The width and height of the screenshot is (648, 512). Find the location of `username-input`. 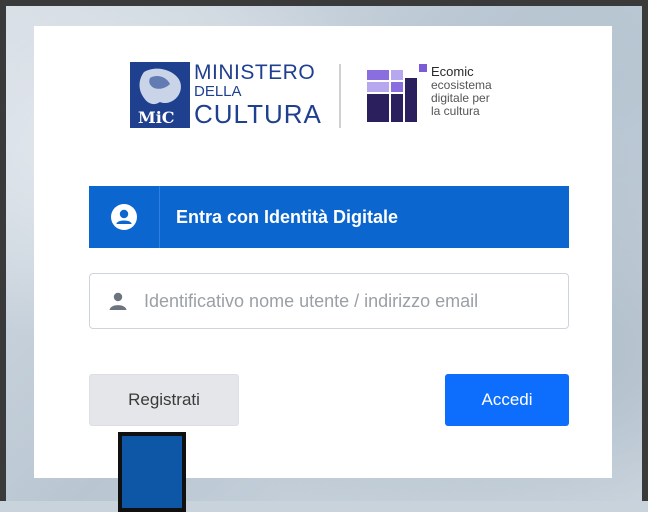

username-input is located at coordinates (349, 301).